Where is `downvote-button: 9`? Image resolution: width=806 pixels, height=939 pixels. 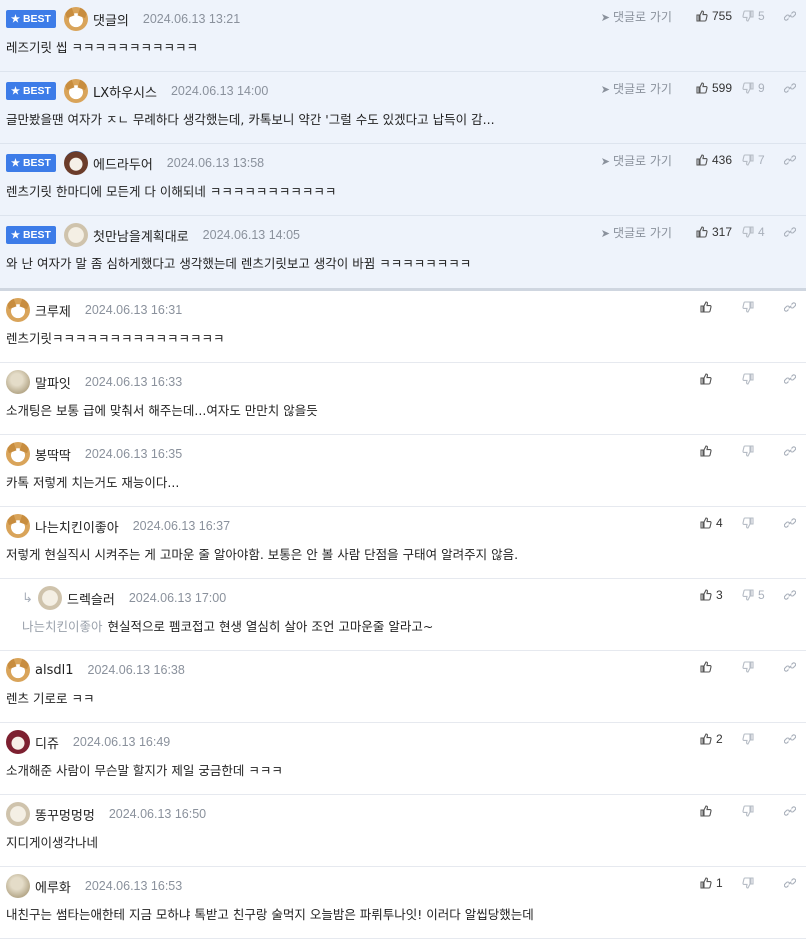
downvote-button: 9 is located at coordinates (758, 88).